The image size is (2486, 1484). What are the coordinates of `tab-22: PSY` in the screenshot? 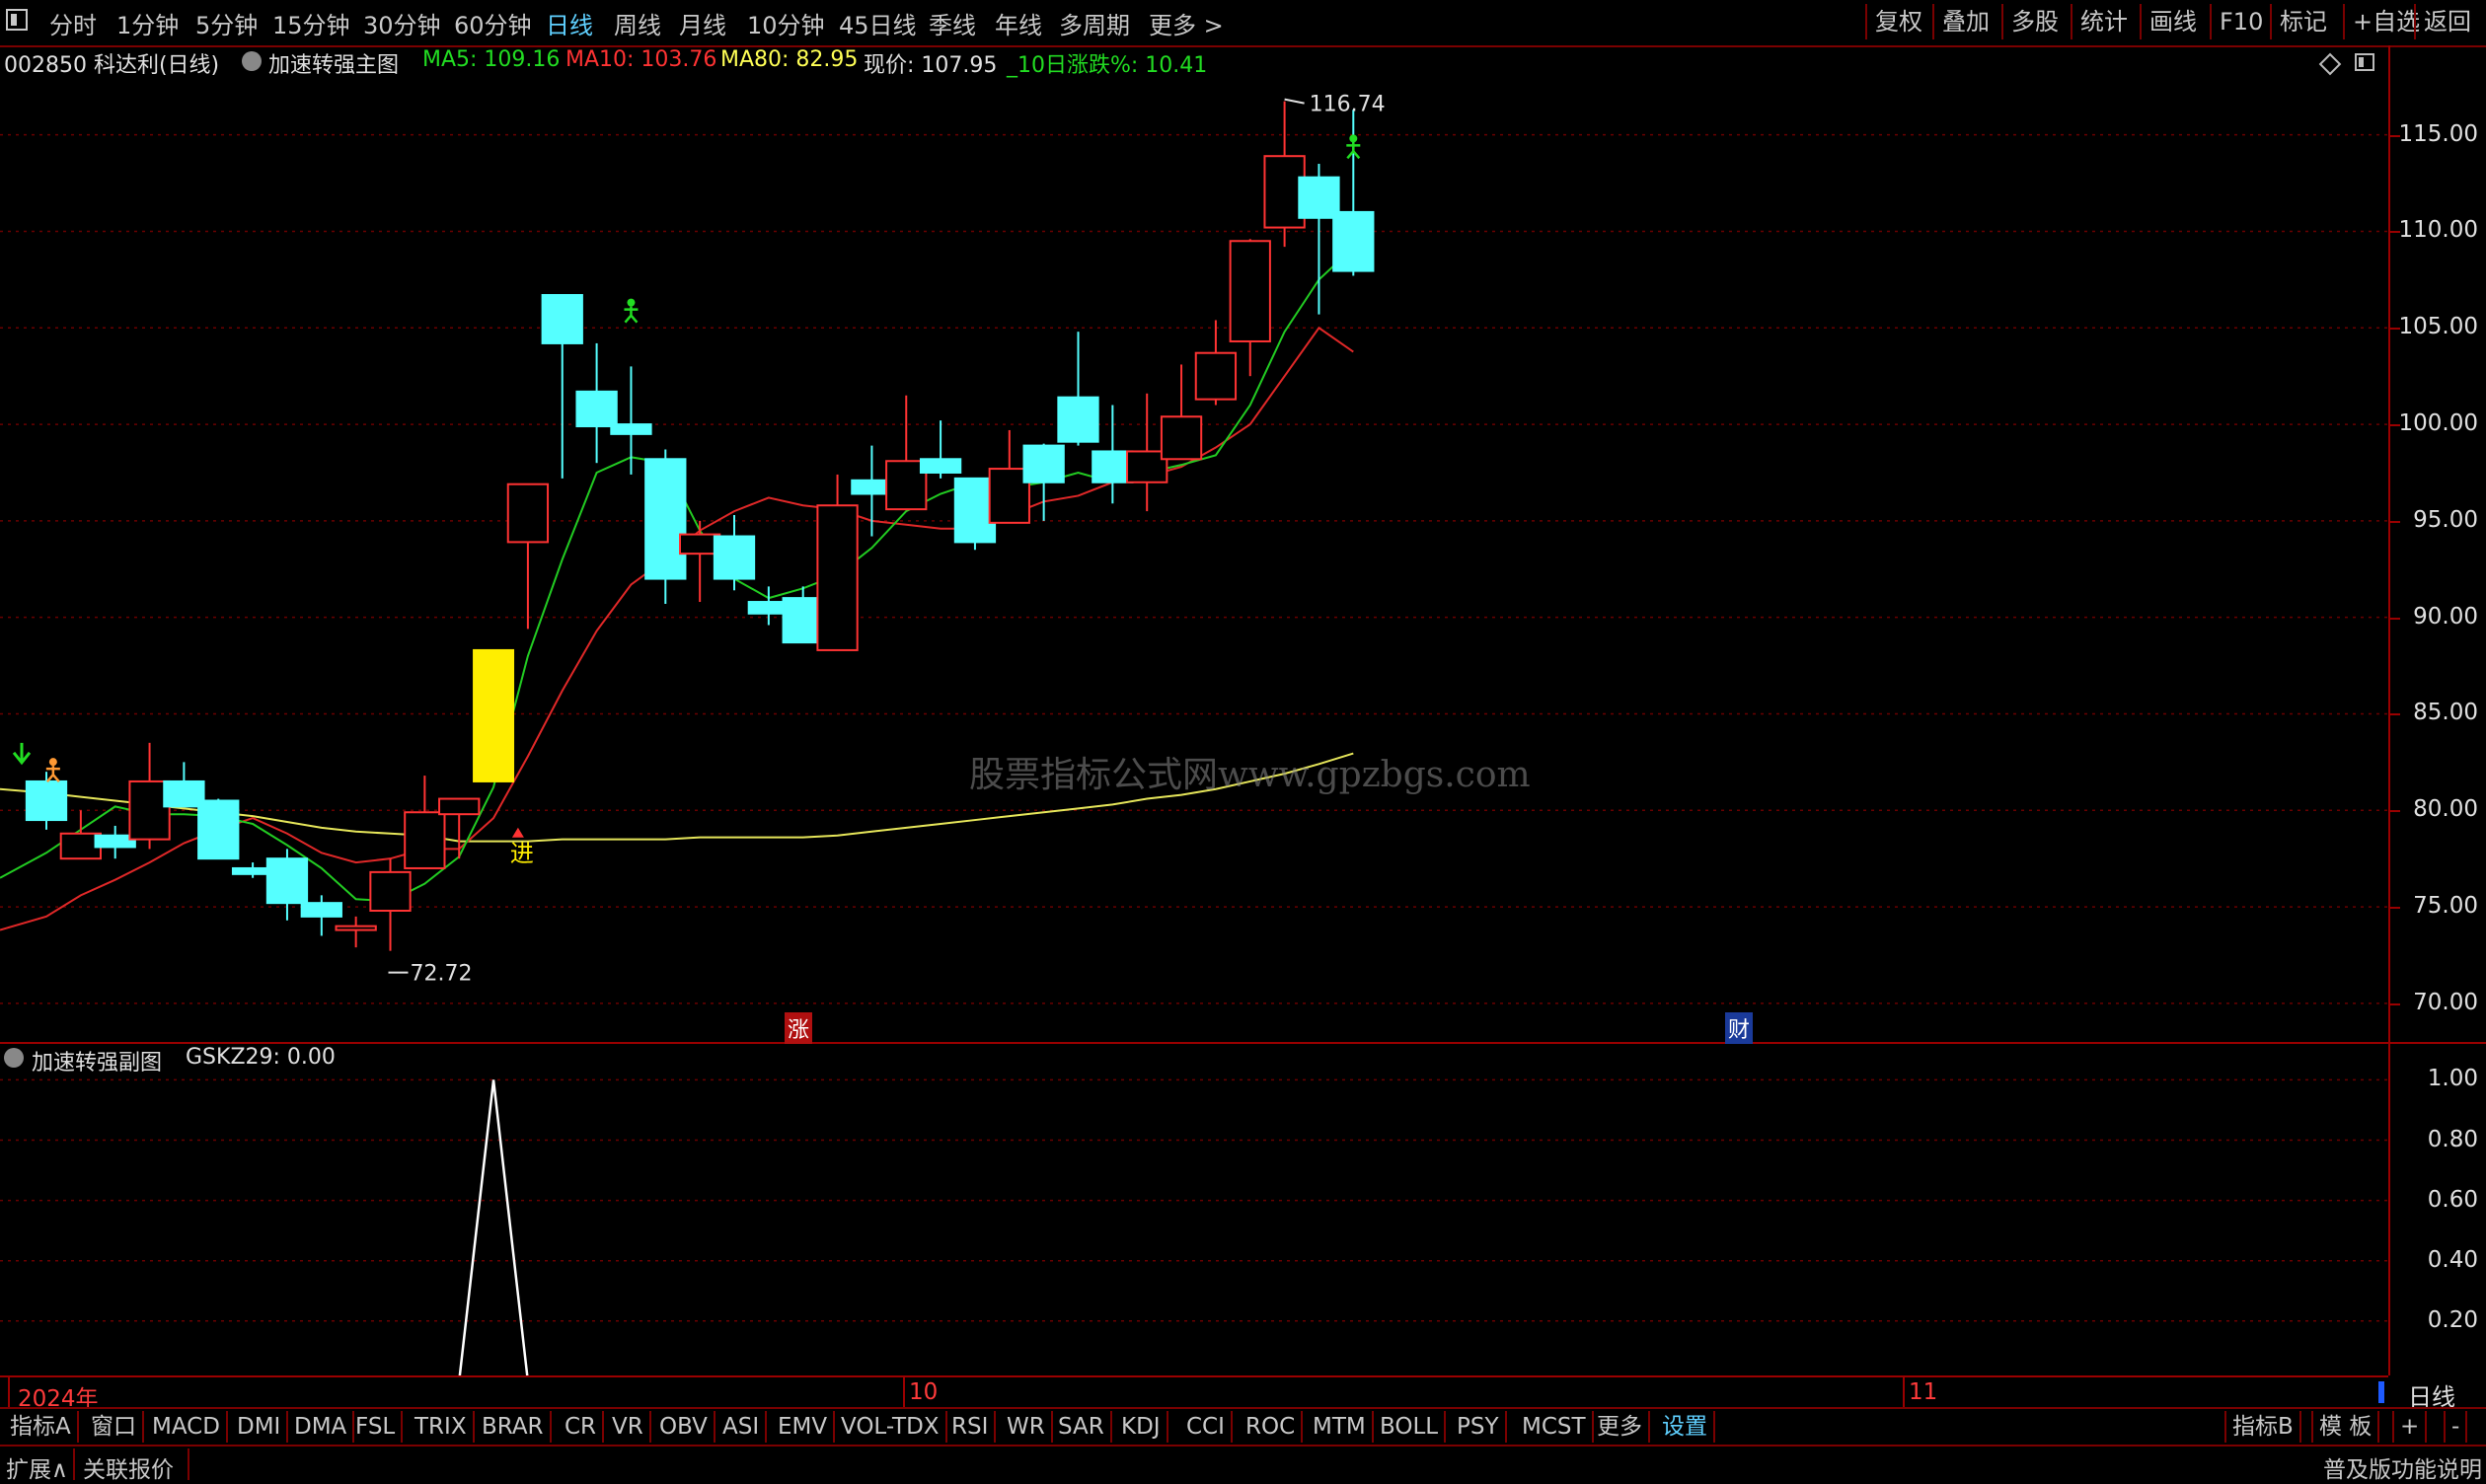 It's located at (1479, 1427).